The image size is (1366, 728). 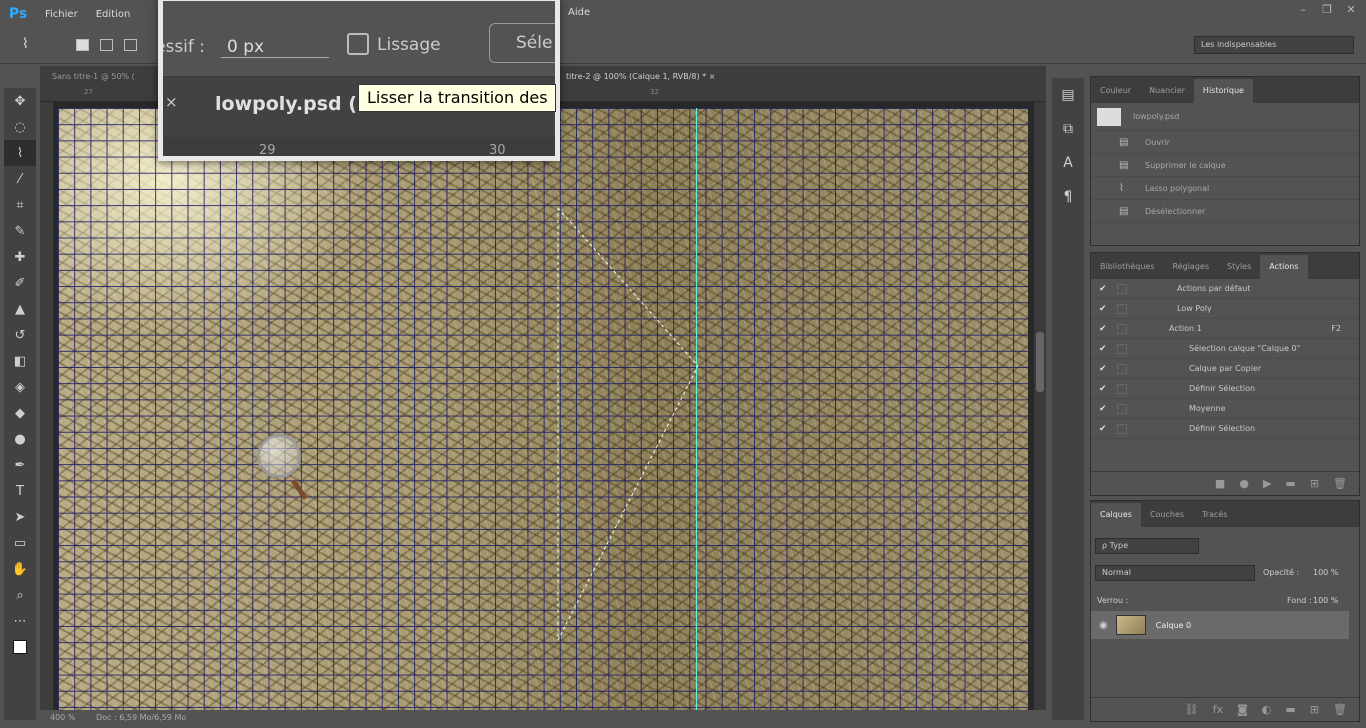 I want to click on group-icon: ▬, so click(x=1290, y=709).